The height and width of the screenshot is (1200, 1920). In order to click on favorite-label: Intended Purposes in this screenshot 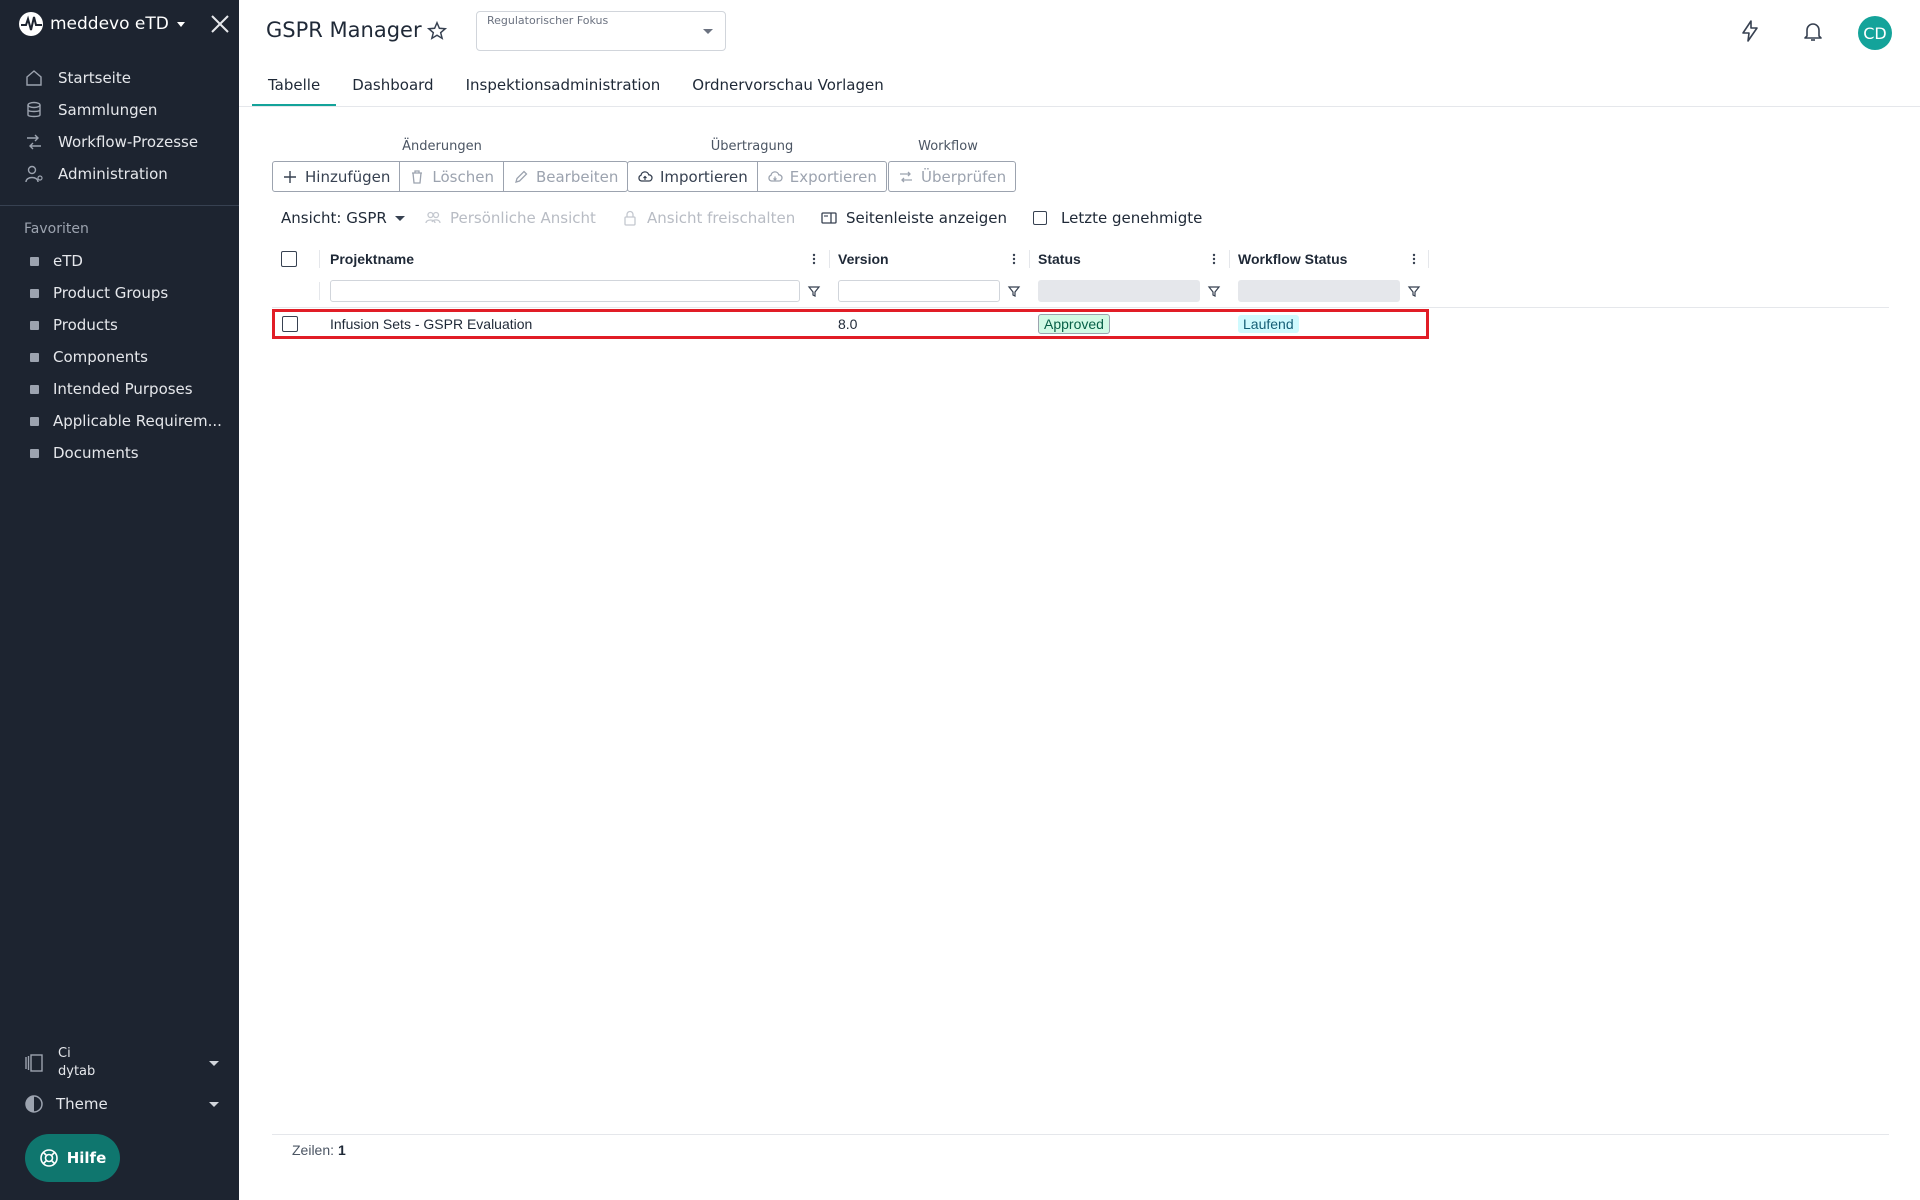, I will do `click(123, 389)`.